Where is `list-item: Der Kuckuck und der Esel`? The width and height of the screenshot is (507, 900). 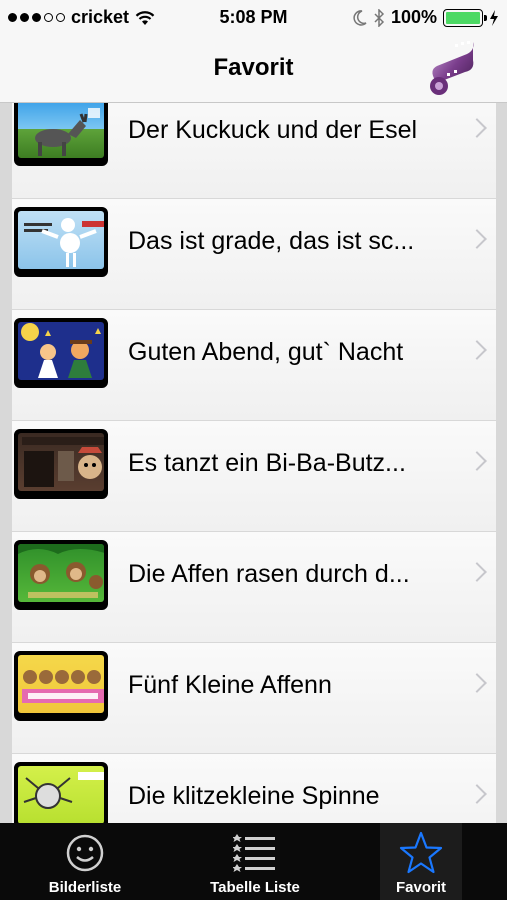 list-item: Der Kuckuck und der Esel is located at coordinates (254, 150).